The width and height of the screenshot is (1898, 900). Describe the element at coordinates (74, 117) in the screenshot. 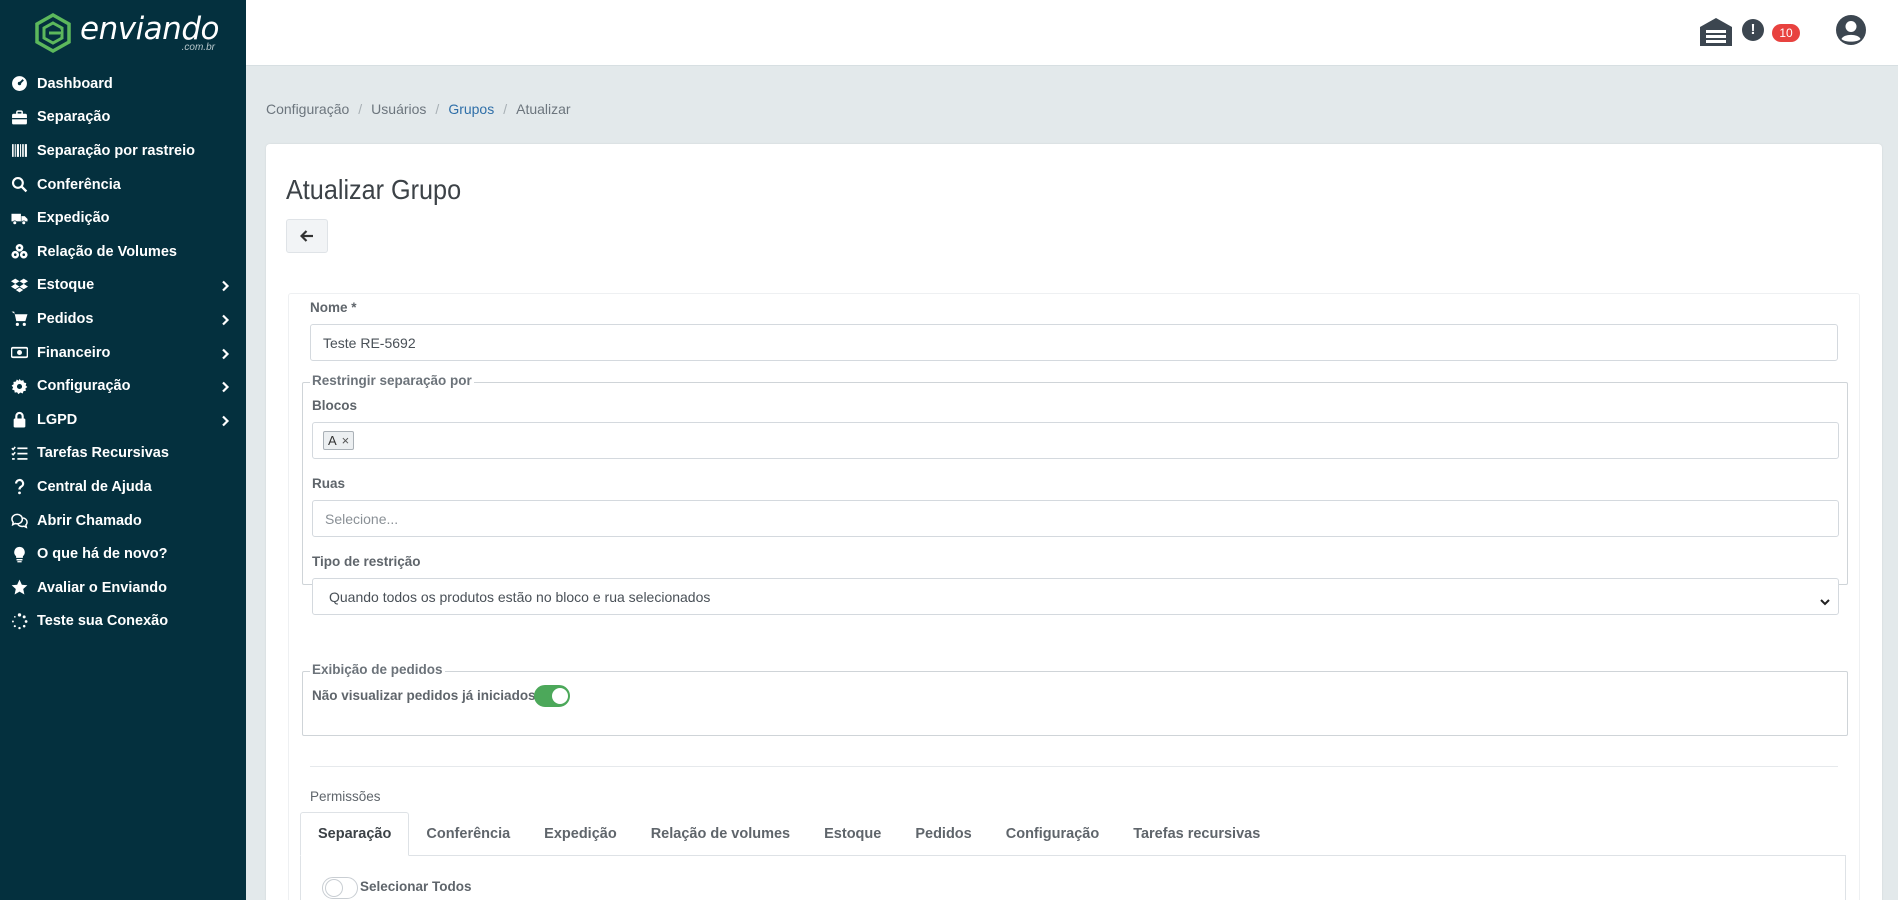

I see `sidebar-item-label: Separação` at that location.